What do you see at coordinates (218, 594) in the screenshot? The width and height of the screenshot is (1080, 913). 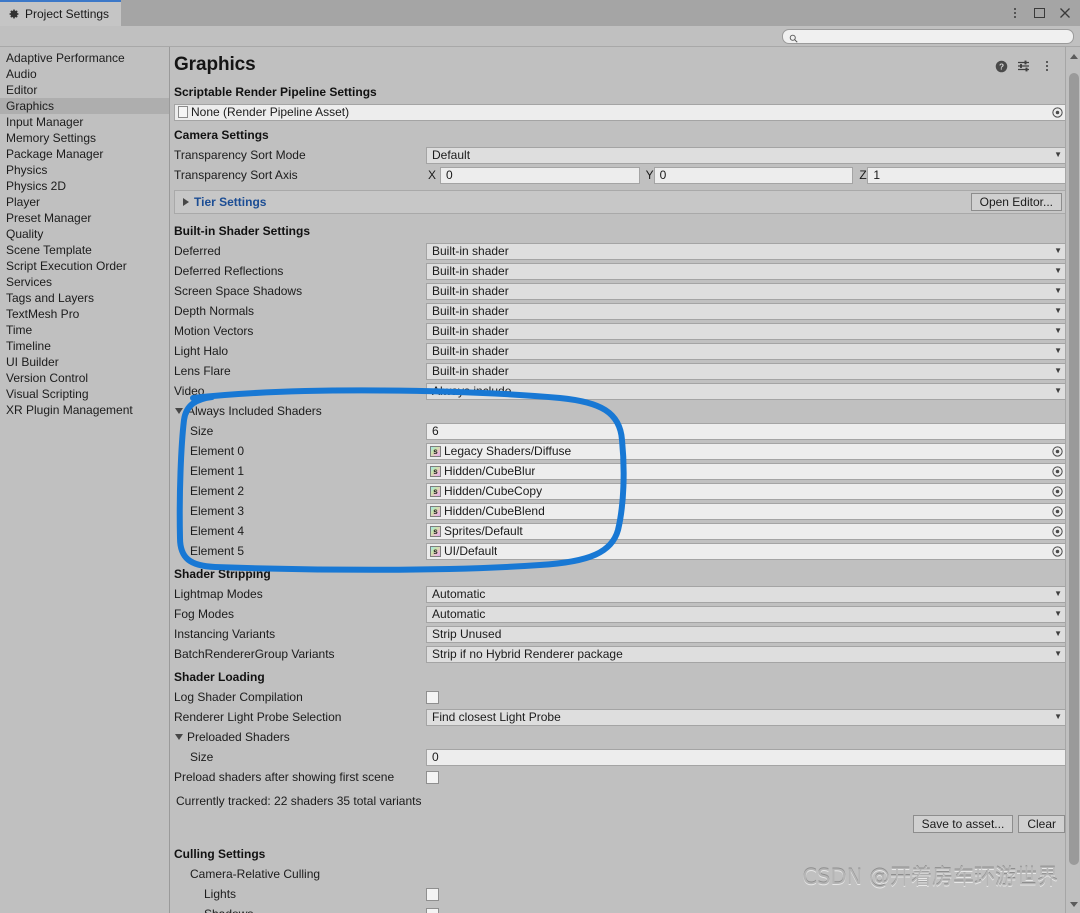 I see `row-label: Lightmap Modes` at bounding box center [218, 594].